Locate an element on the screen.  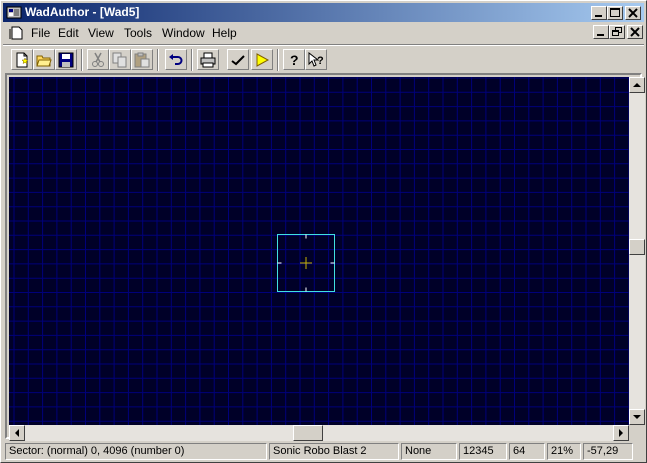
open-folder-icon is located at coordinates (44, 61).